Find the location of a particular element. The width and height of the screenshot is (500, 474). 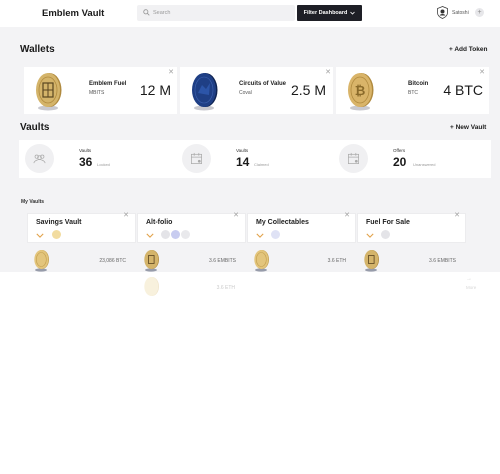

wallet-name: Emblem Fuel is located at coordinates (108, 84).